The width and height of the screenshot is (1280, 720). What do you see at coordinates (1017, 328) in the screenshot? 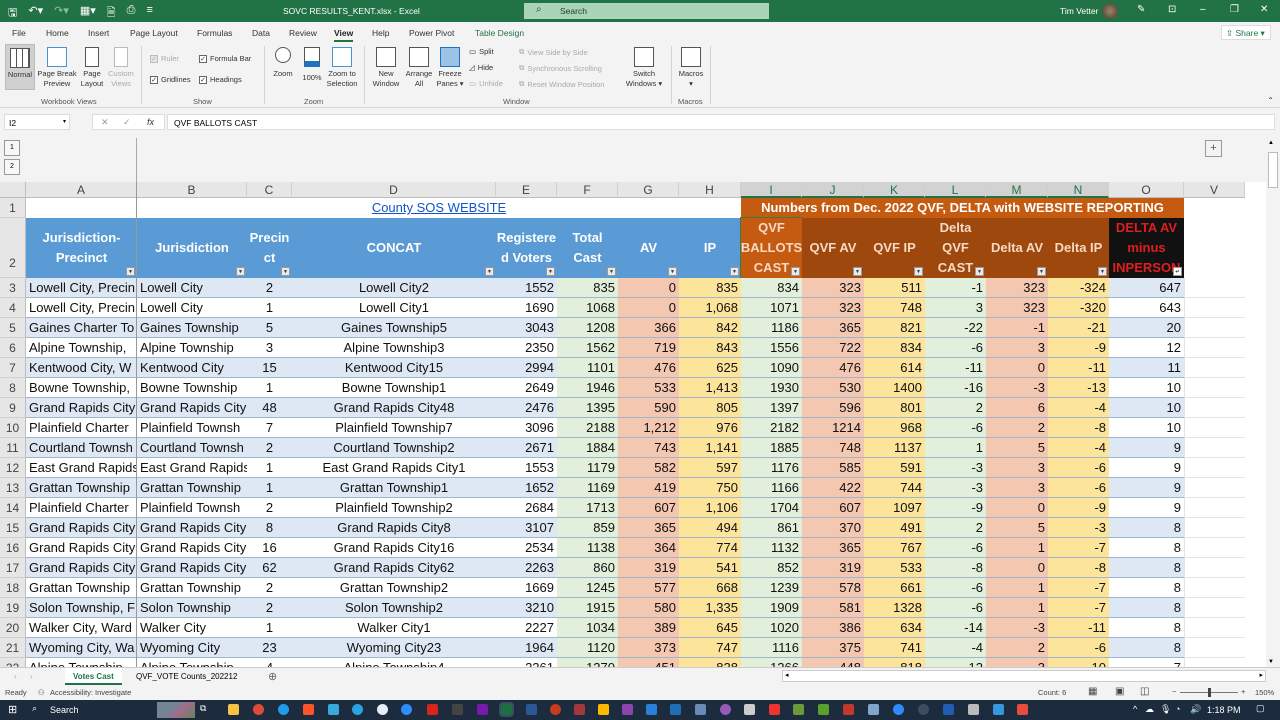
I see `table-cell-m: -1` at bounding box center [1017, 328].